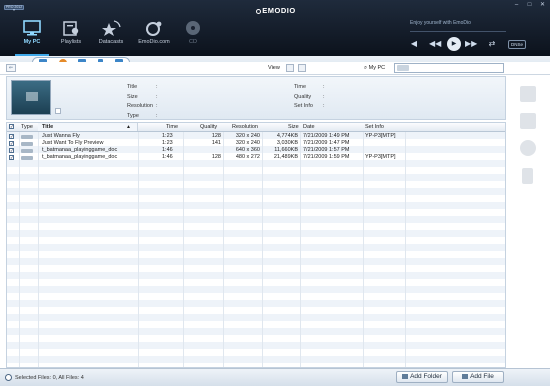  What do you see at coordinates (14, 8) in the screenshot?
I see `version-badge: PRO 2012 ▾` at bounding box center [14, 8].